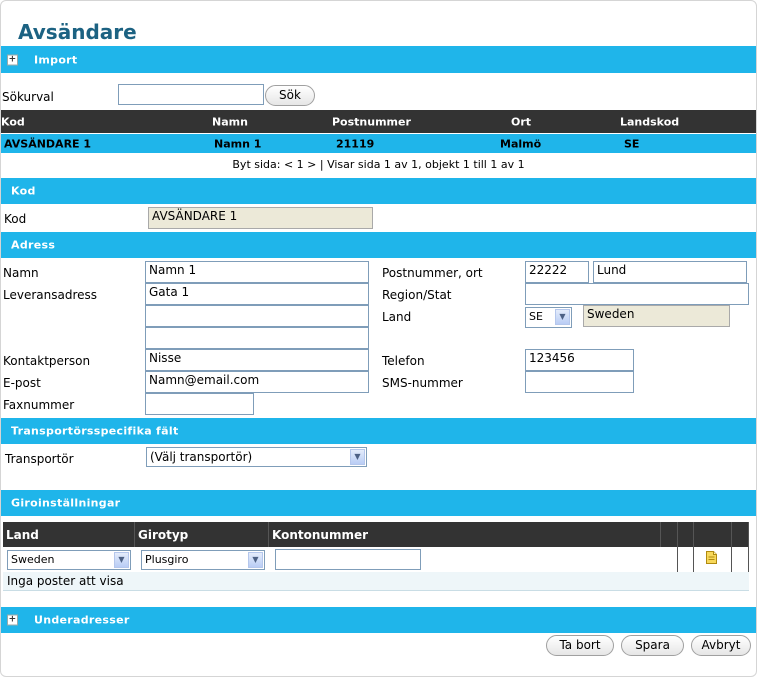  Describe the element at coordinates (33, 245) in the screenshot. I see `adress-section-label: Adress` at that location.